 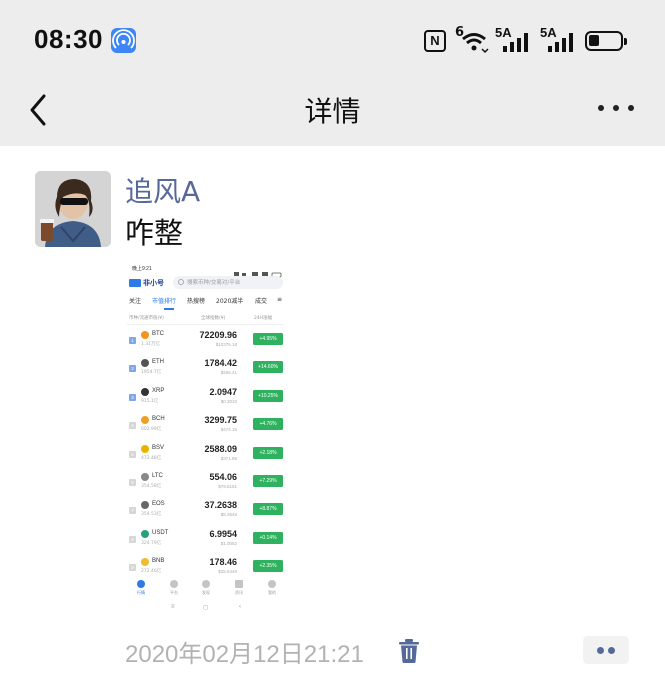 I want to click on bottom-tab: 我的, so click(x=272, y=588).